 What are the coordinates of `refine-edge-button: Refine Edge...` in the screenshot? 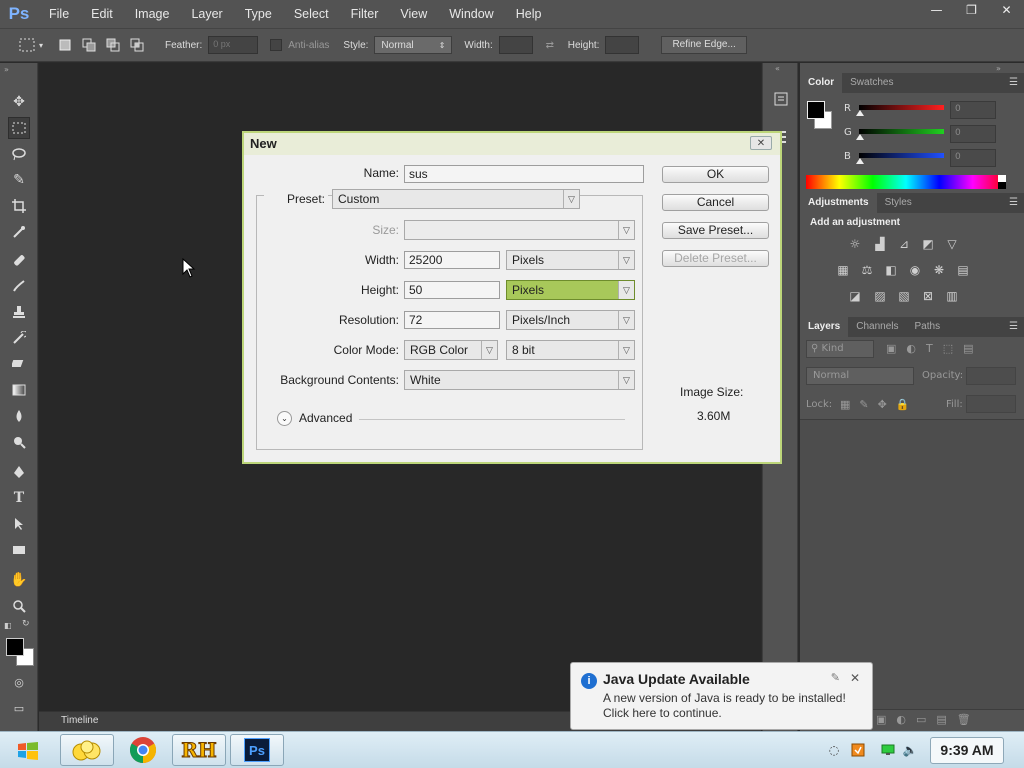 It's located at (704, 45).